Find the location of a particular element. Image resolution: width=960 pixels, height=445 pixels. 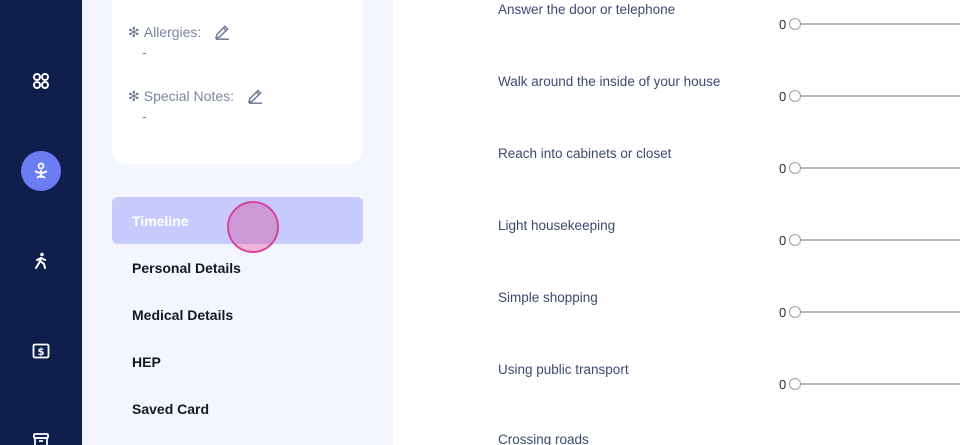

allergies-label: Allergies: is located at coordinates (172, 32).